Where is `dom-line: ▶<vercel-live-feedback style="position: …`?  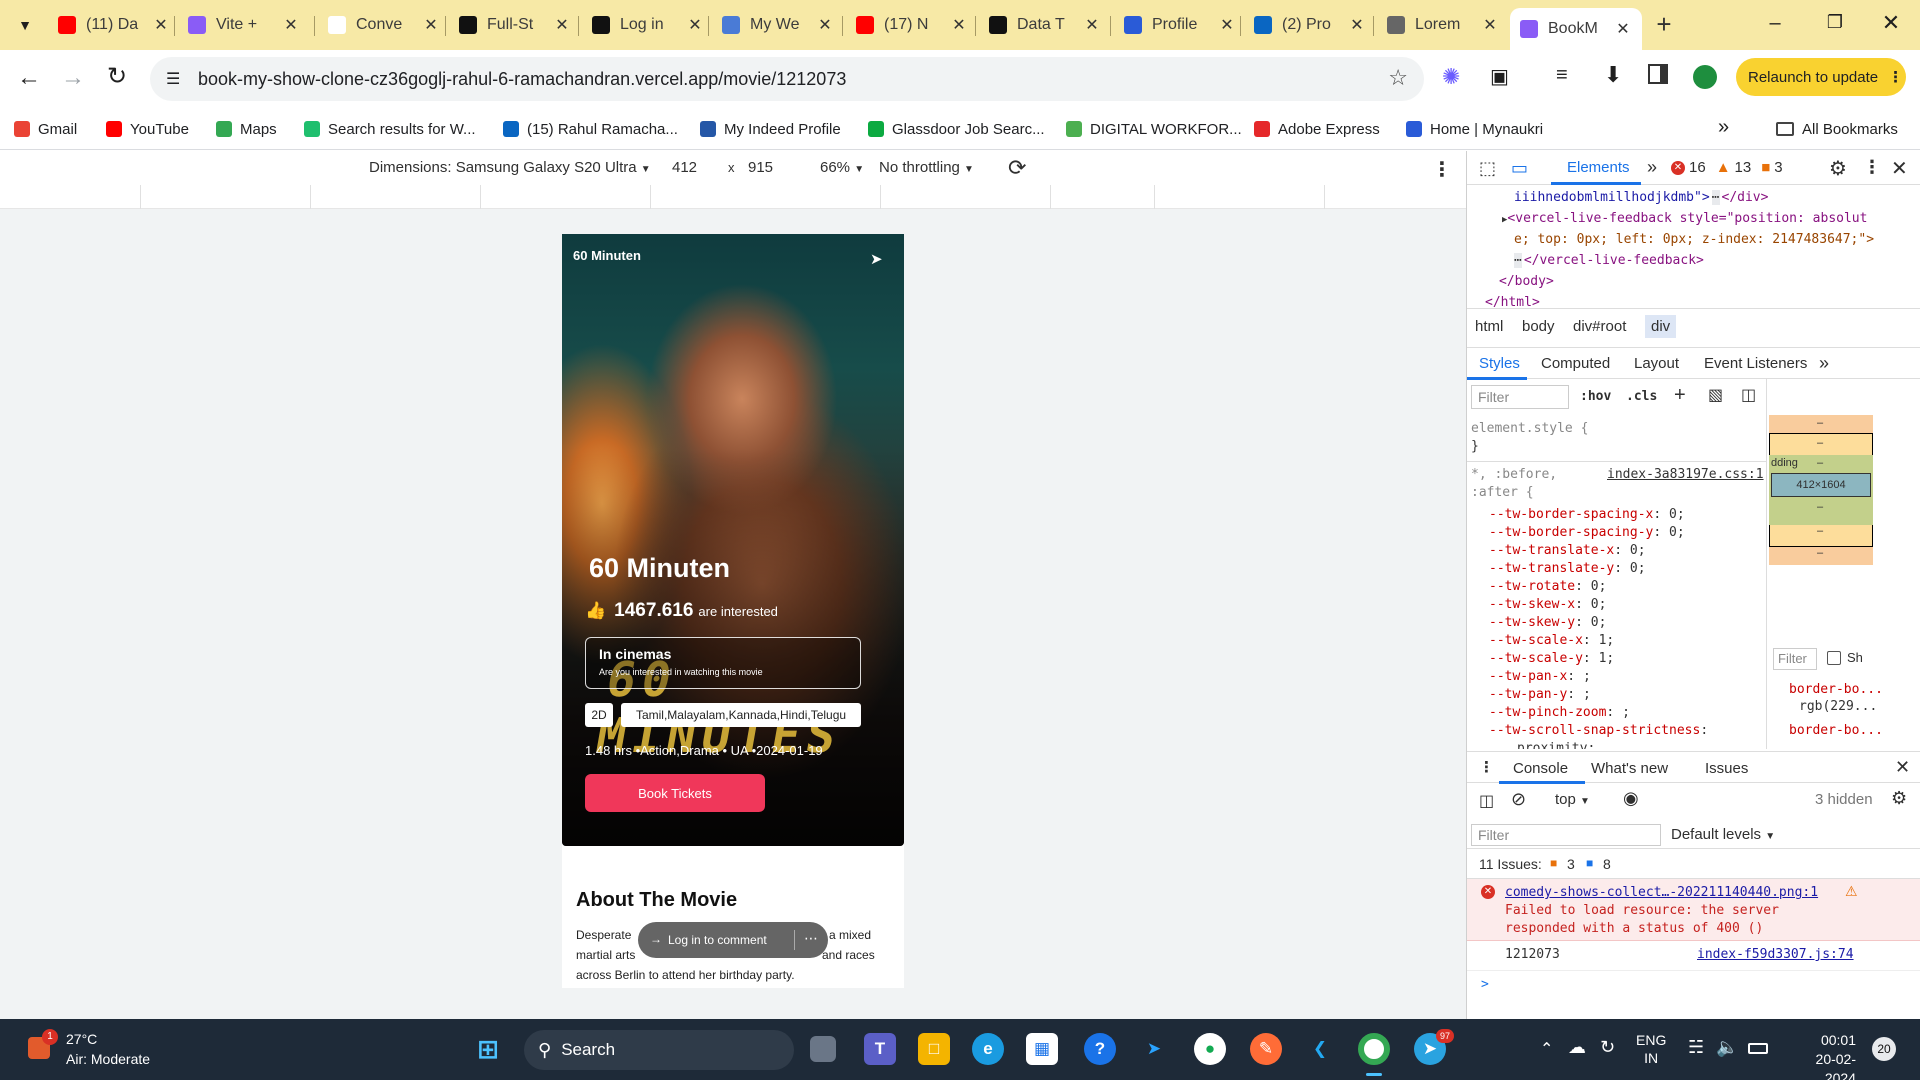 dom-line: ▶<vercel-live-feedback style="position: … is located at coordinates (1684, 218).